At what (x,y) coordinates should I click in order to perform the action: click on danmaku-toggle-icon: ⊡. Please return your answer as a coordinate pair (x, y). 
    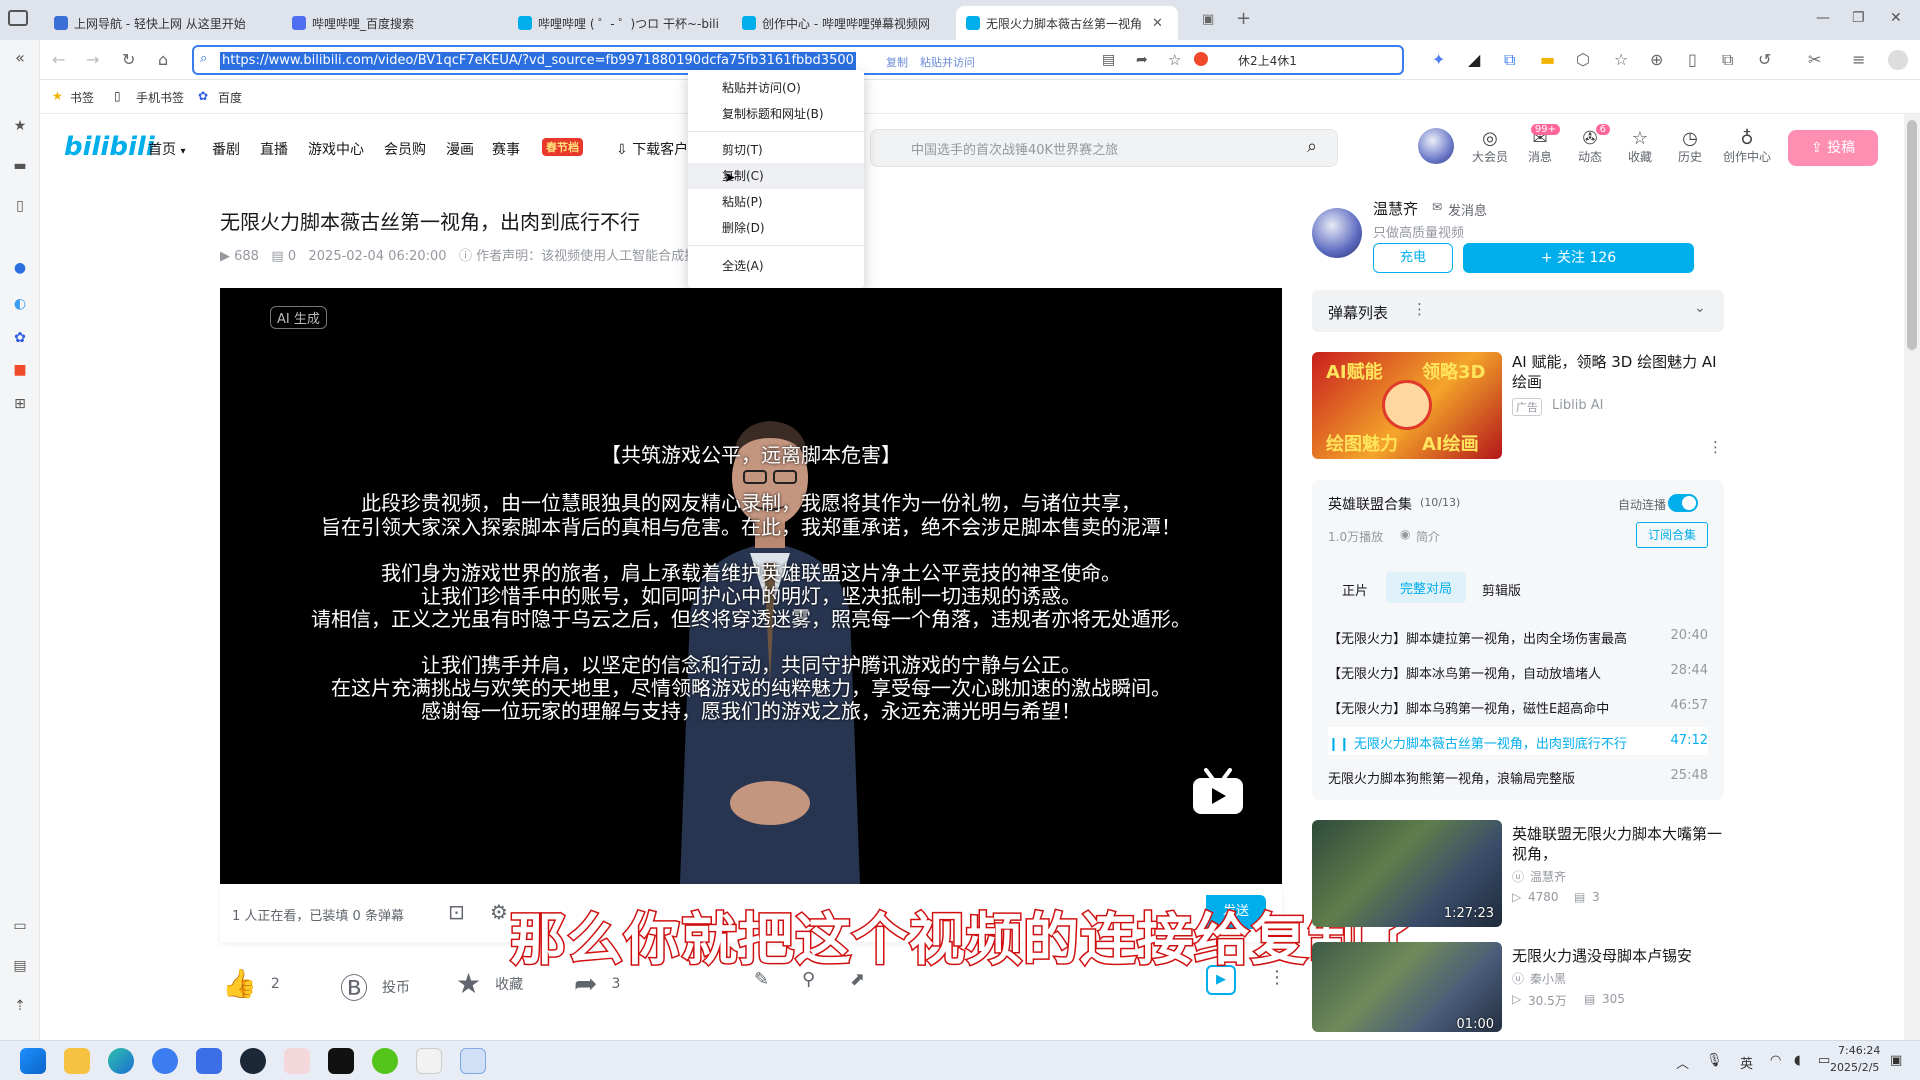
    Looking at the image, I should click on (456, 912).